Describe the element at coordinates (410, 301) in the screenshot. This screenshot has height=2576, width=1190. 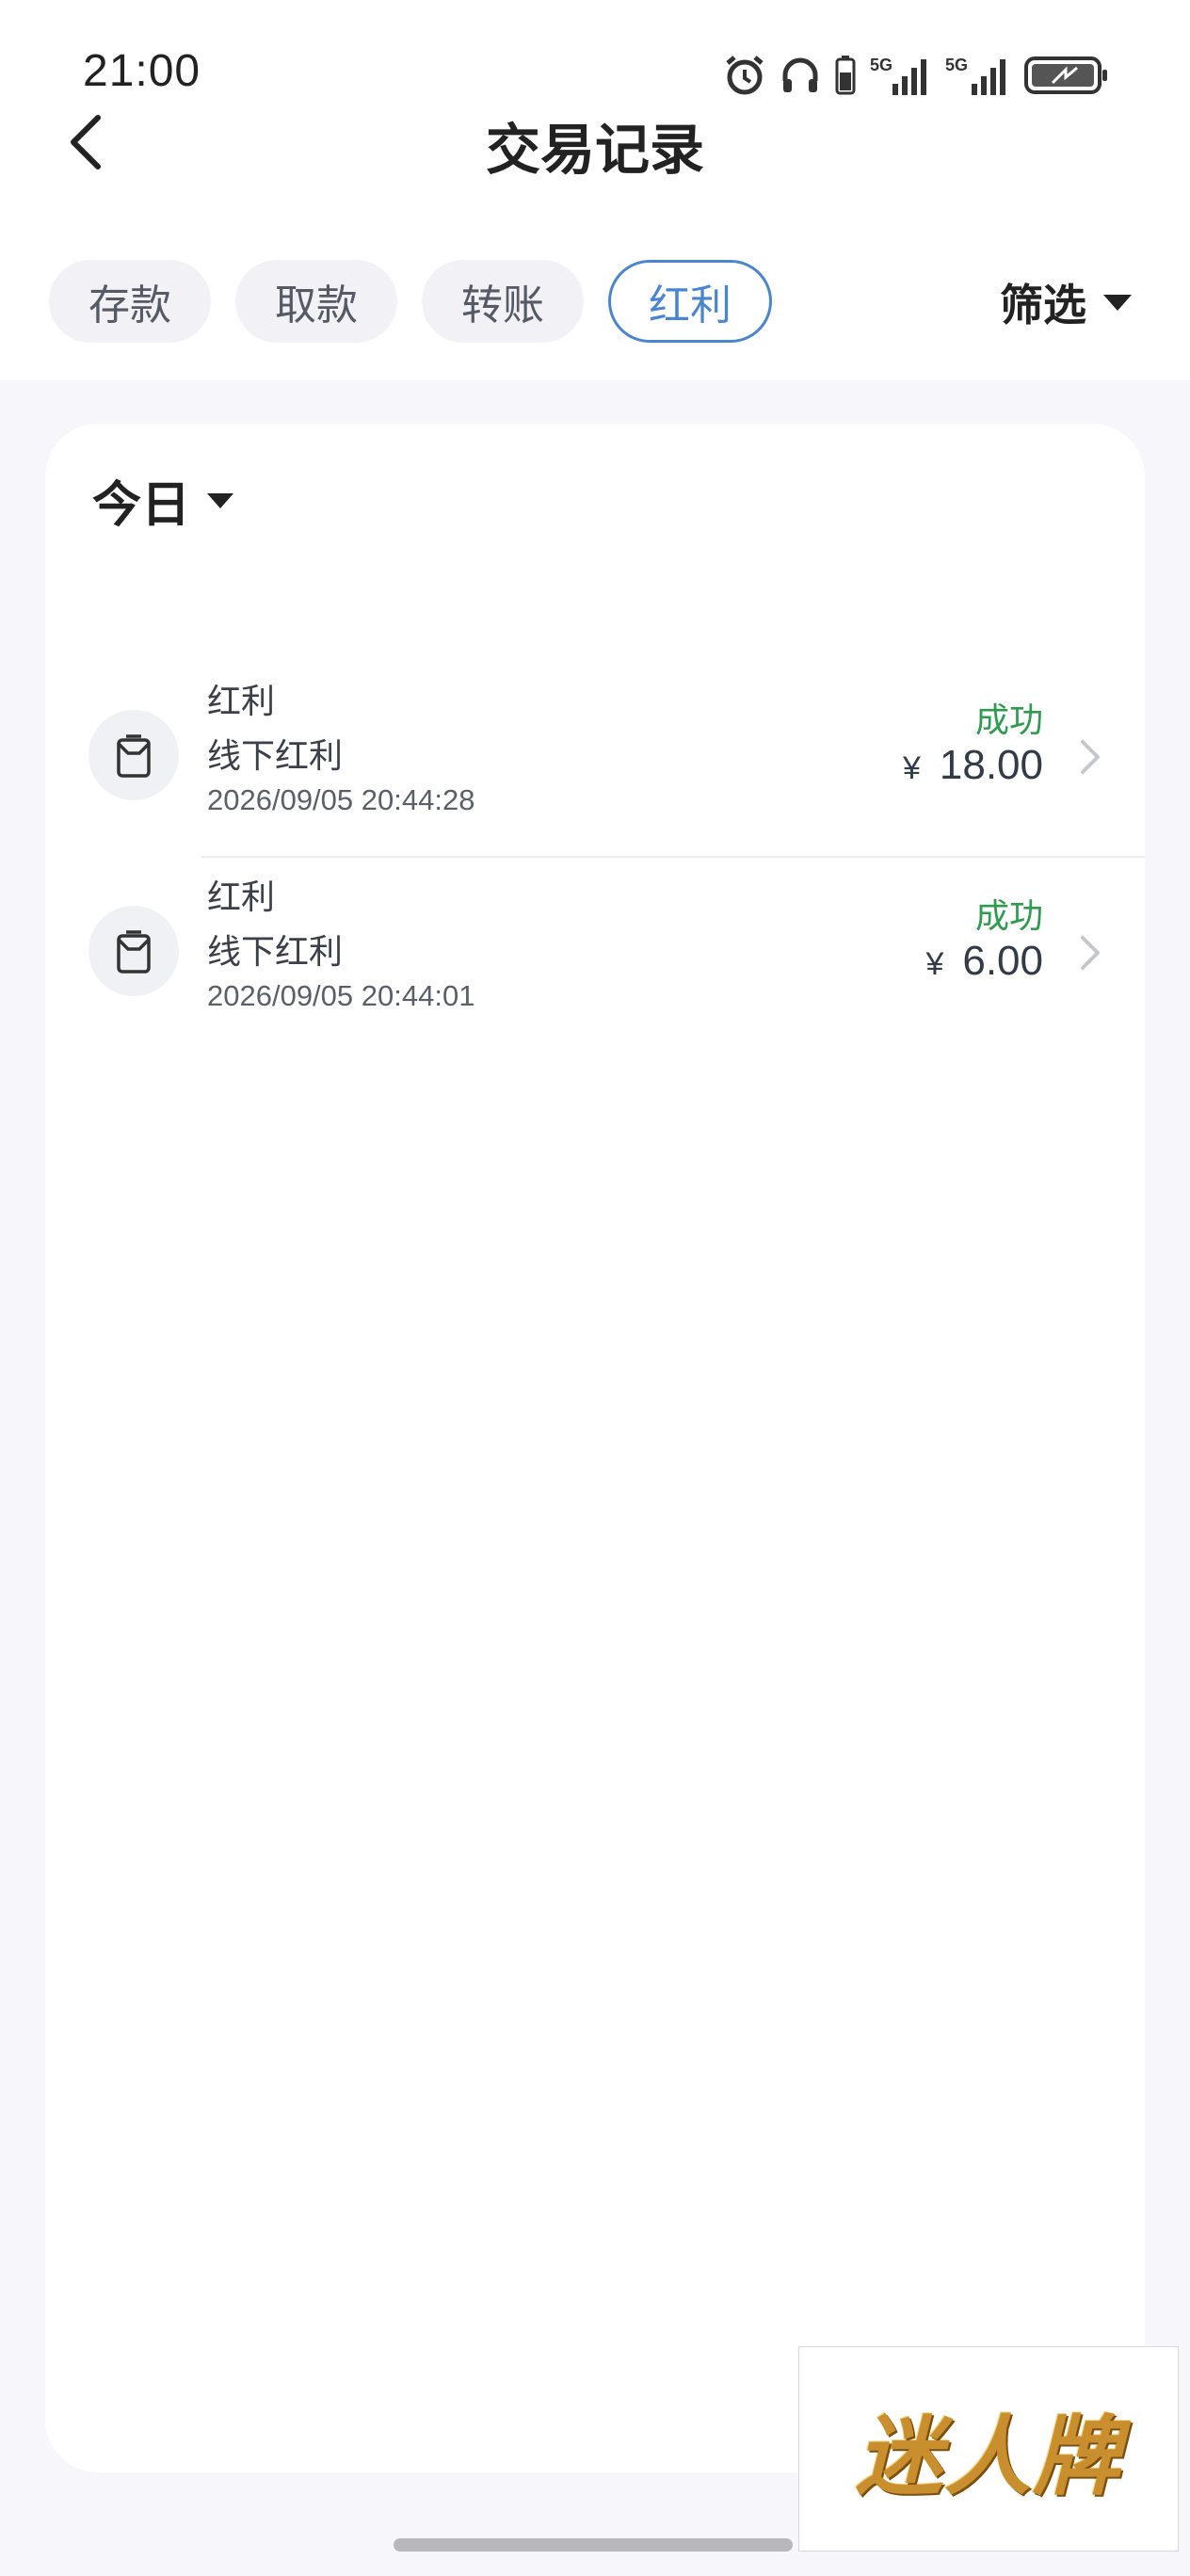
I see `transaction-type-tabs: 存款 取款 转账 红利` at that location.